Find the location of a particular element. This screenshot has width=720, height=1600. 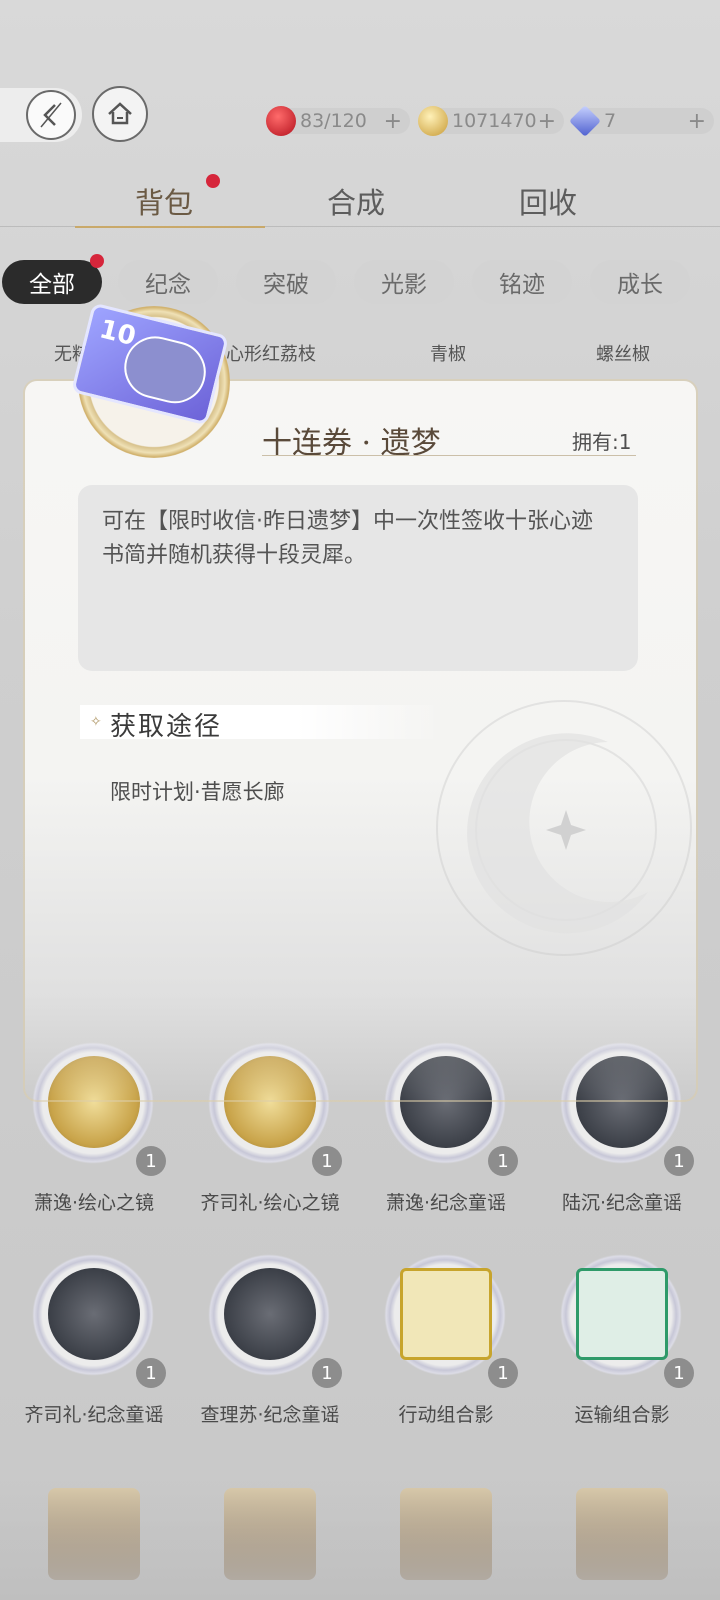

tab-synthesis: 合成 is located at coordinates (356, 201).